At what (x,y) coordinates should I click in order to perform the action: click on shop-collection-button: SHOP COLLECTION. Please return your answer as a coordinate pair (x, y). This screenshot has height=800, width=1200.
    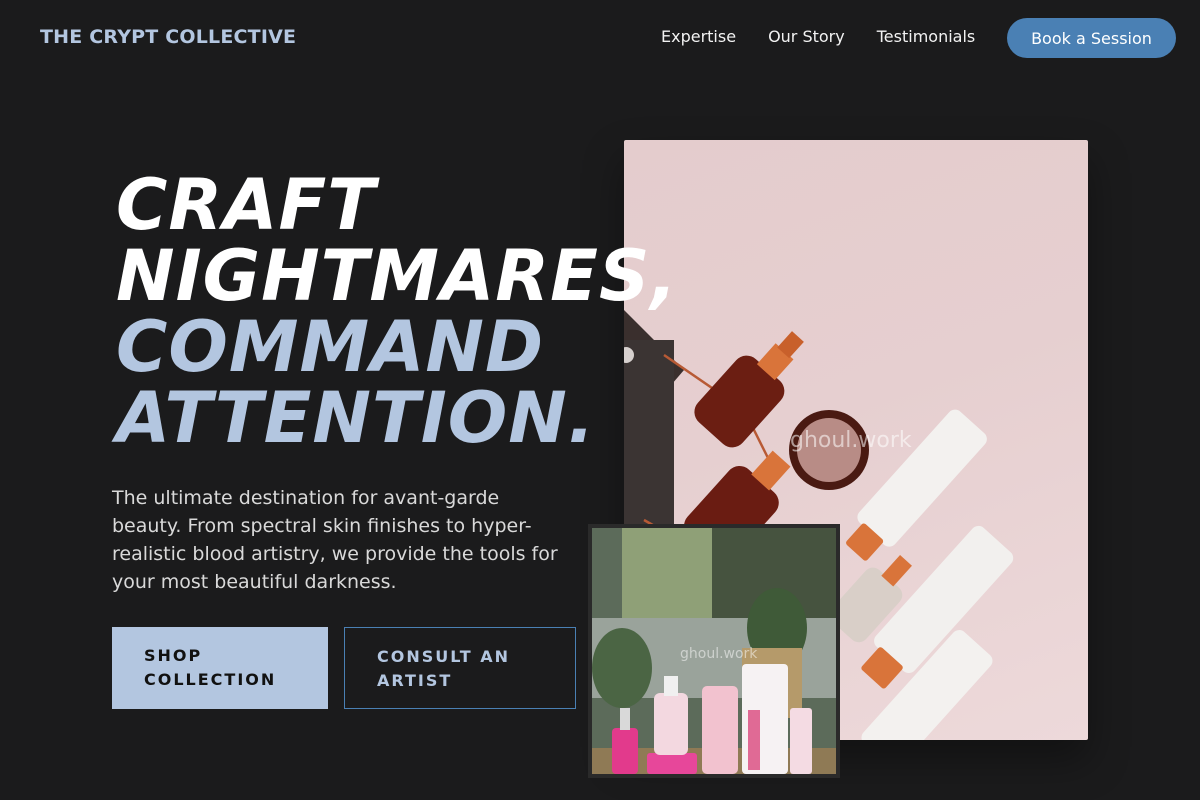
    Looking at the image, I should click on (220, 668).